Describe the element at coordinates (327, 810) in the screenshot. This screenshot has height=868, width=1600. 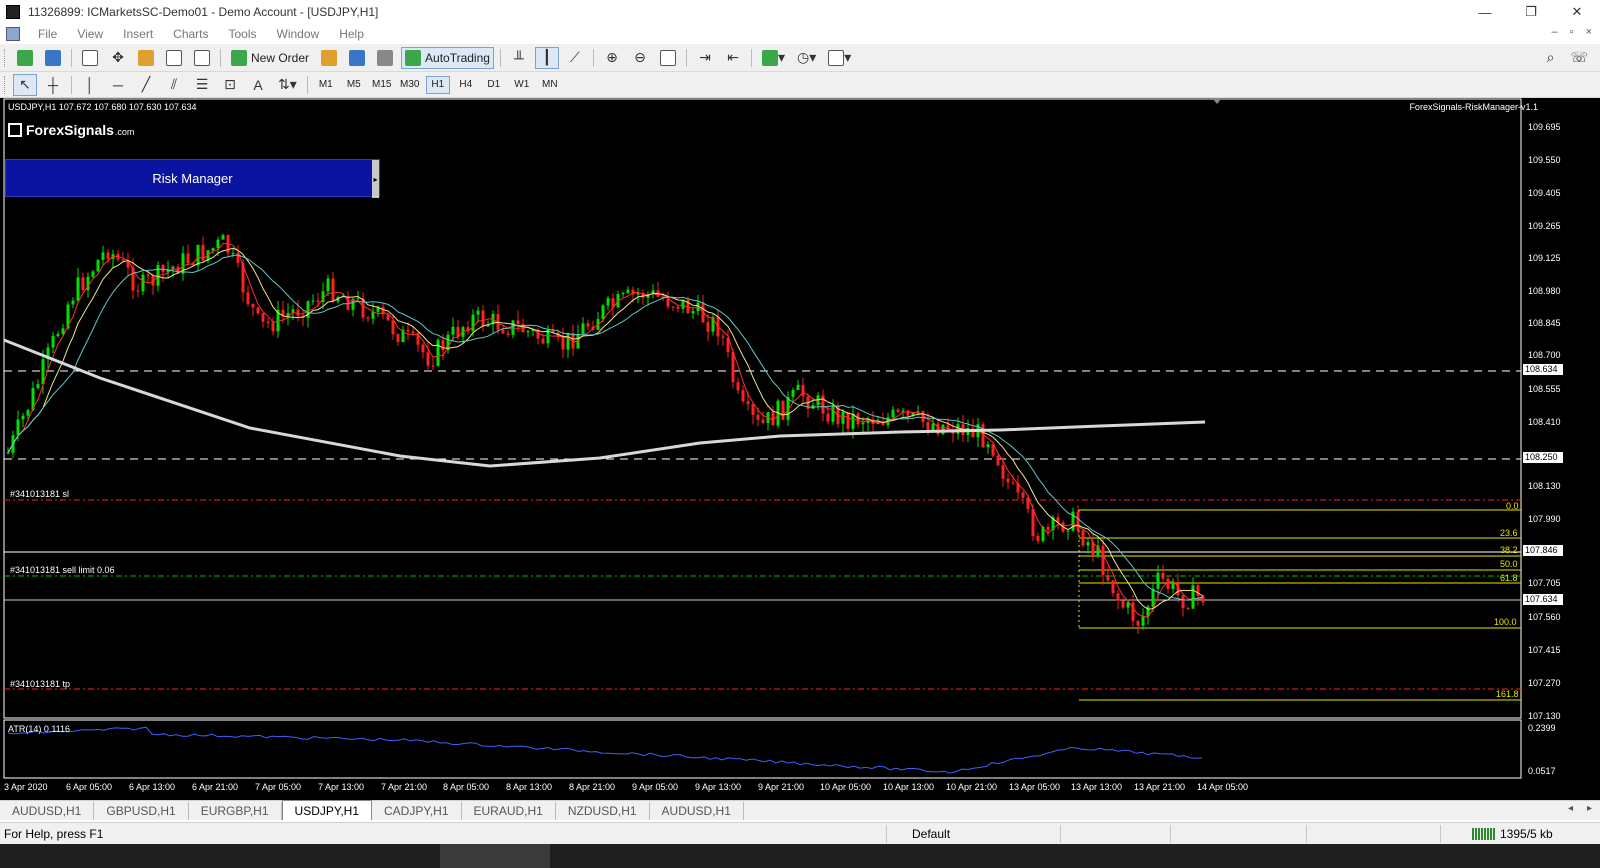
I see `tab-usdjpy: USDJPY,H1` at that location.